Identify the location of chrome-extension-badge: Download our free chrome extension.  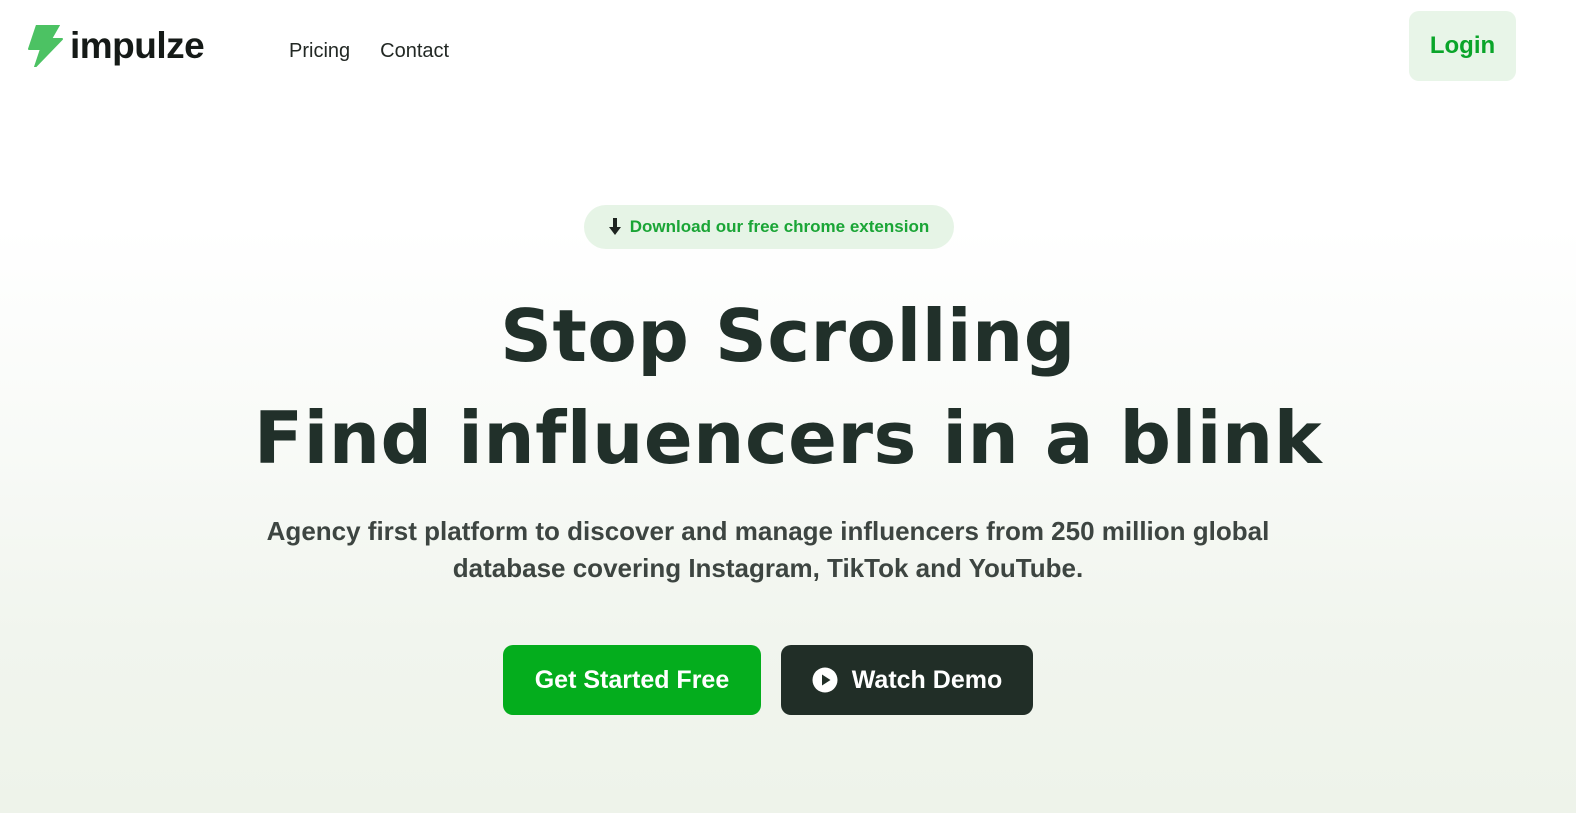
(769, 227).